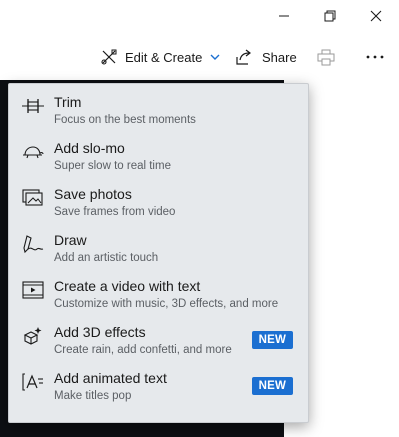  Describe the element at coordinates (33, 290) in the screenshot. I see `video-text-icon` at that location.